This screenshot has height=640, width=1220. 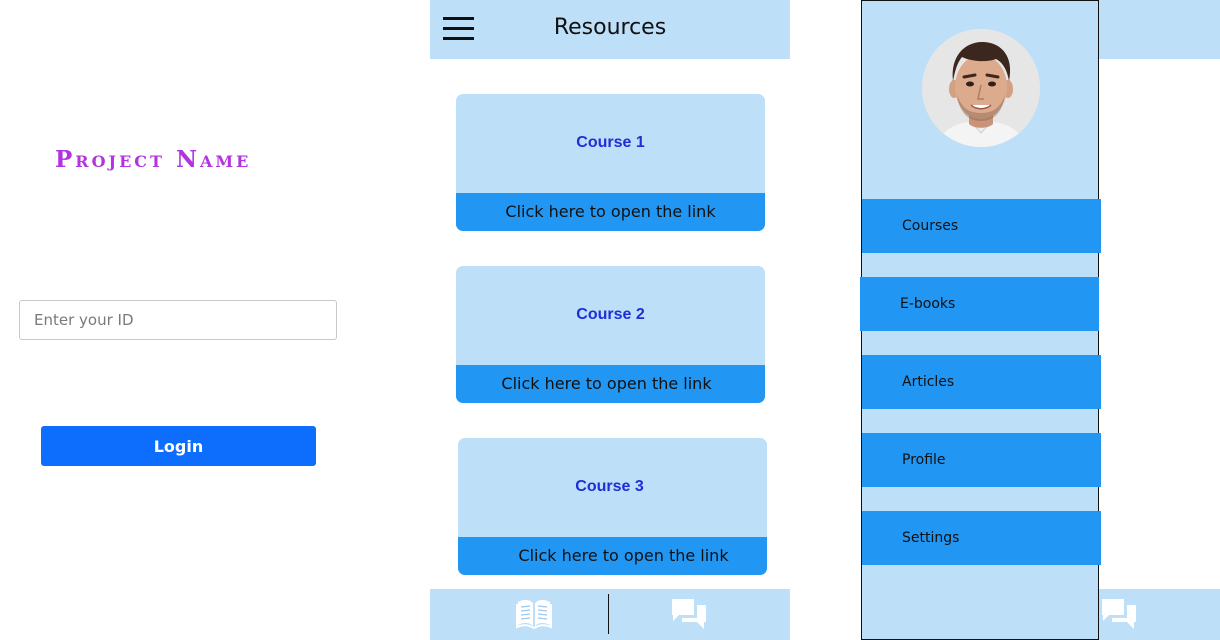 I want to click on page-title: Resources, so click(x=610, y=27).